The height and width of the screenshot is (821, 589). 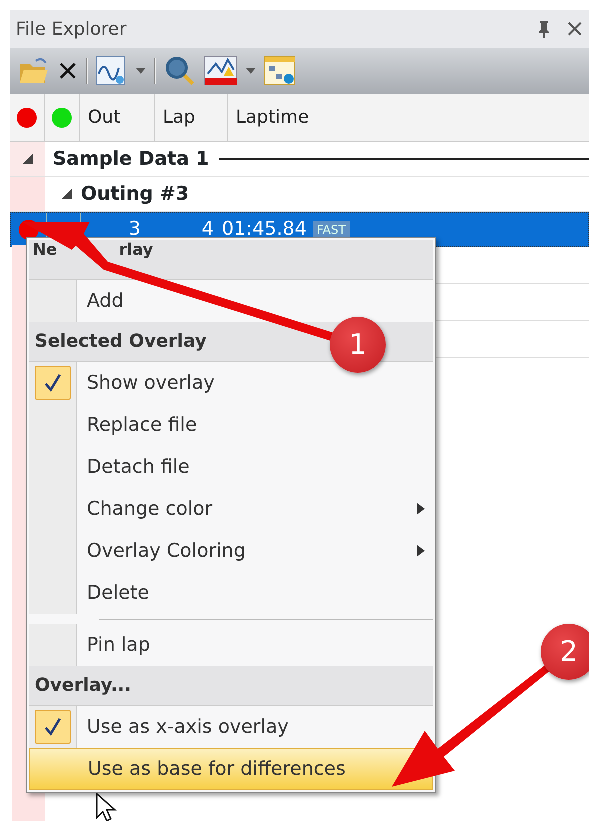 I want to click on tree-icon, so click(x=280, y=71).